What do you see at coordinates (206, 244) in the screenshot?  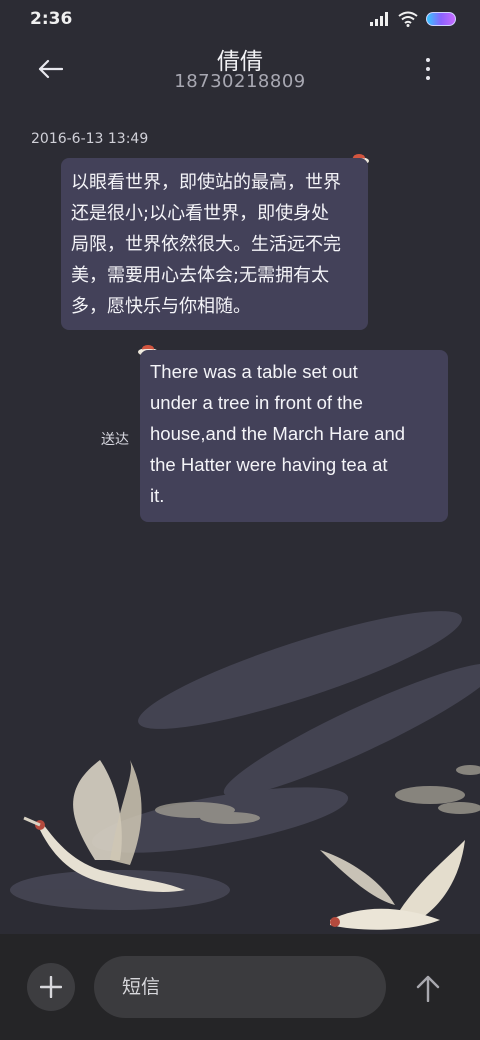 I see `message-line: 局限，世界依然很大。生活远不完` at bounding box center [206, 244].